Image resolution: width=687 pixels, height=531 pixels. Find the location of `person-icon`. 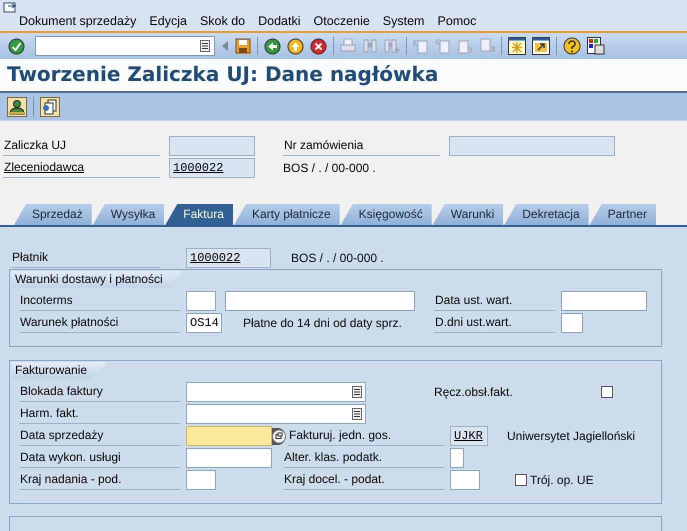

person-icon is located at coordinates (17, 106).